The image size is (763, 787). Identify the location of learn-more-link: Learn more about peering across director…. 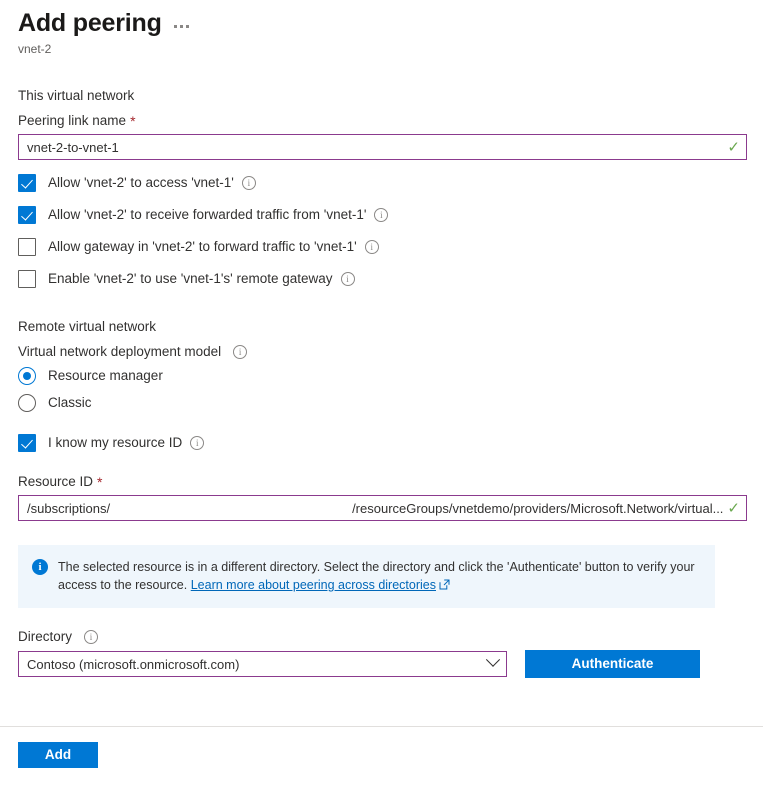
(313, 585).